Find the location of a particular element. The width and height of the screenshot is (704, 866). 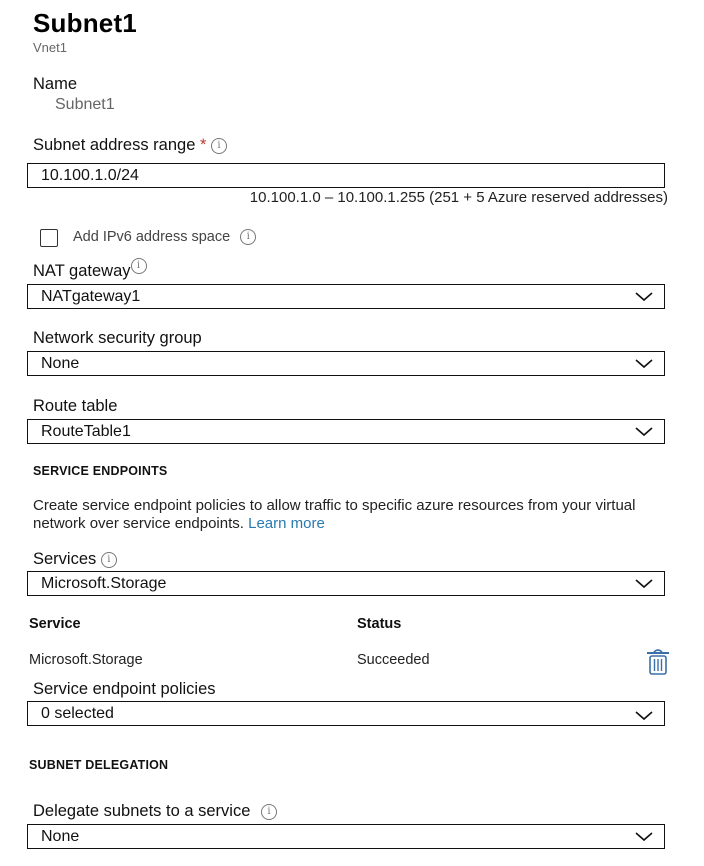

required-mark: * is located at coordinates (203, 145).